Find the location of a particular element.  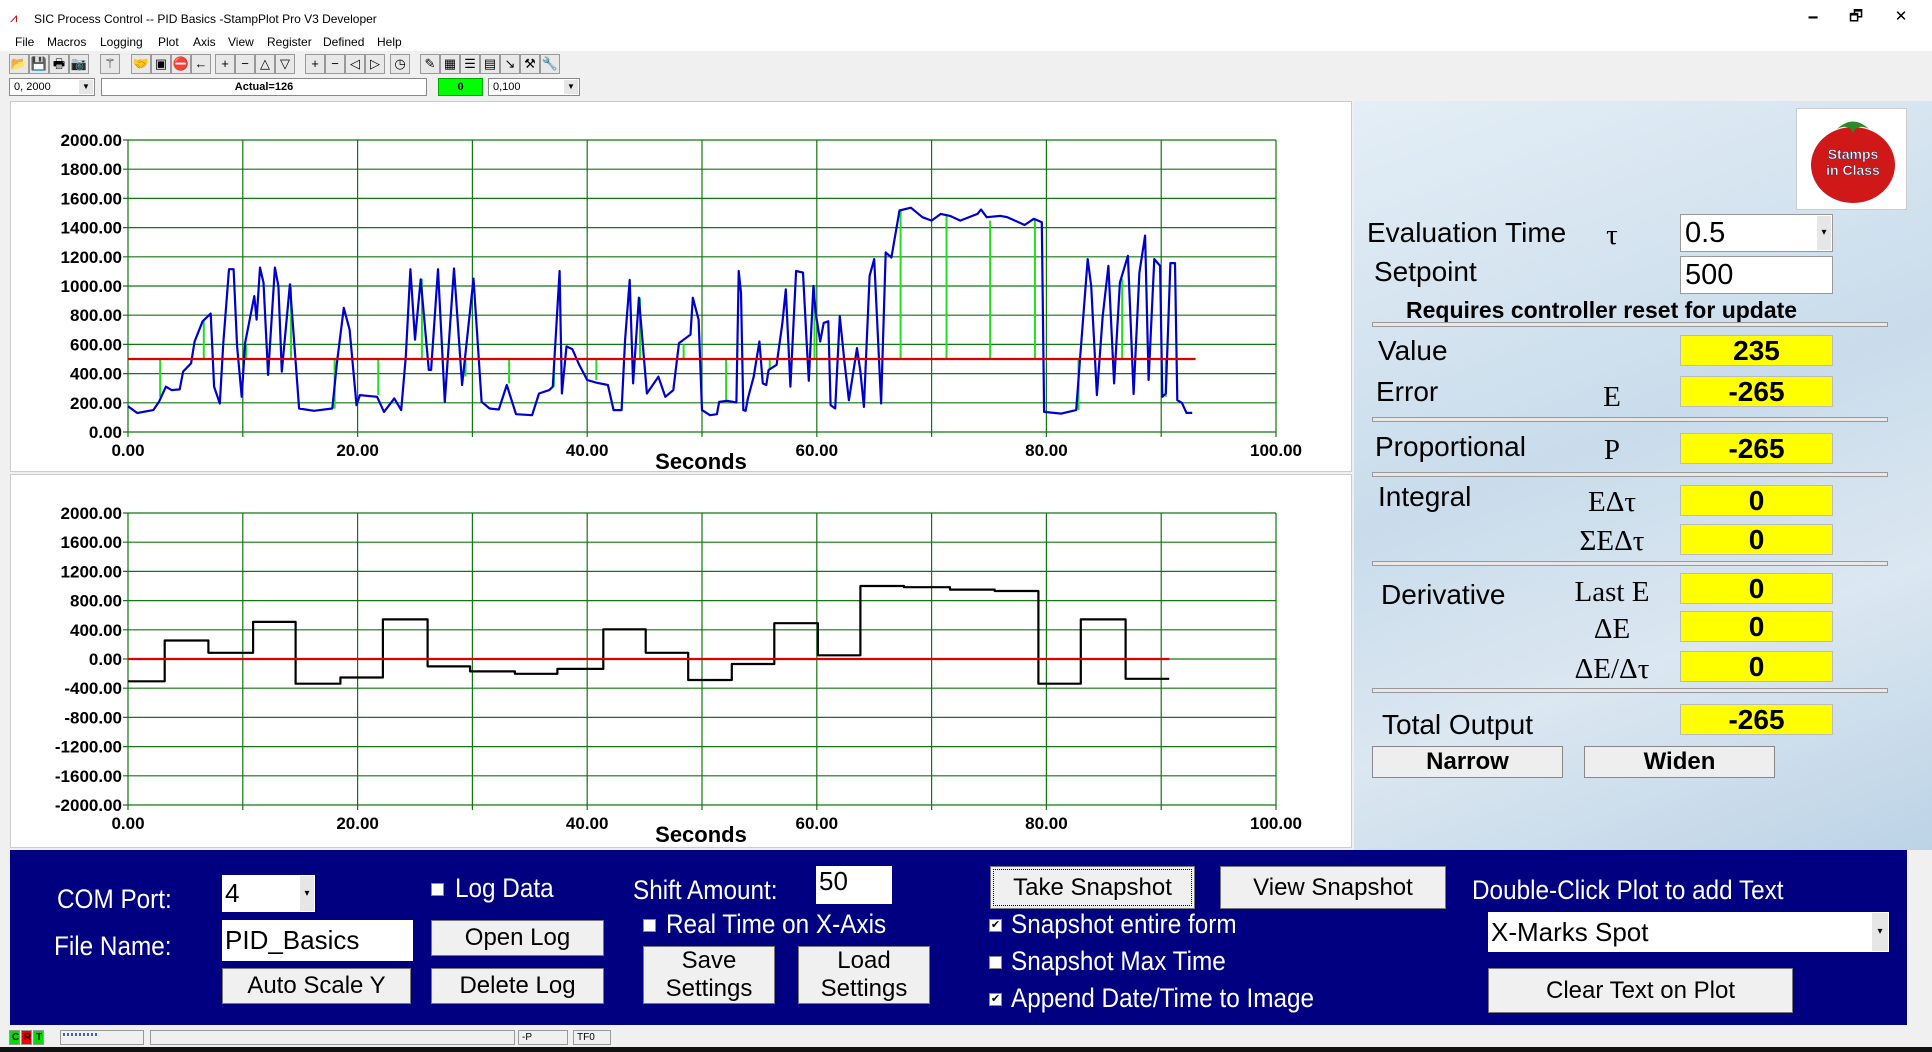

menu-plot: Plot is located at coordinates (168, 42).